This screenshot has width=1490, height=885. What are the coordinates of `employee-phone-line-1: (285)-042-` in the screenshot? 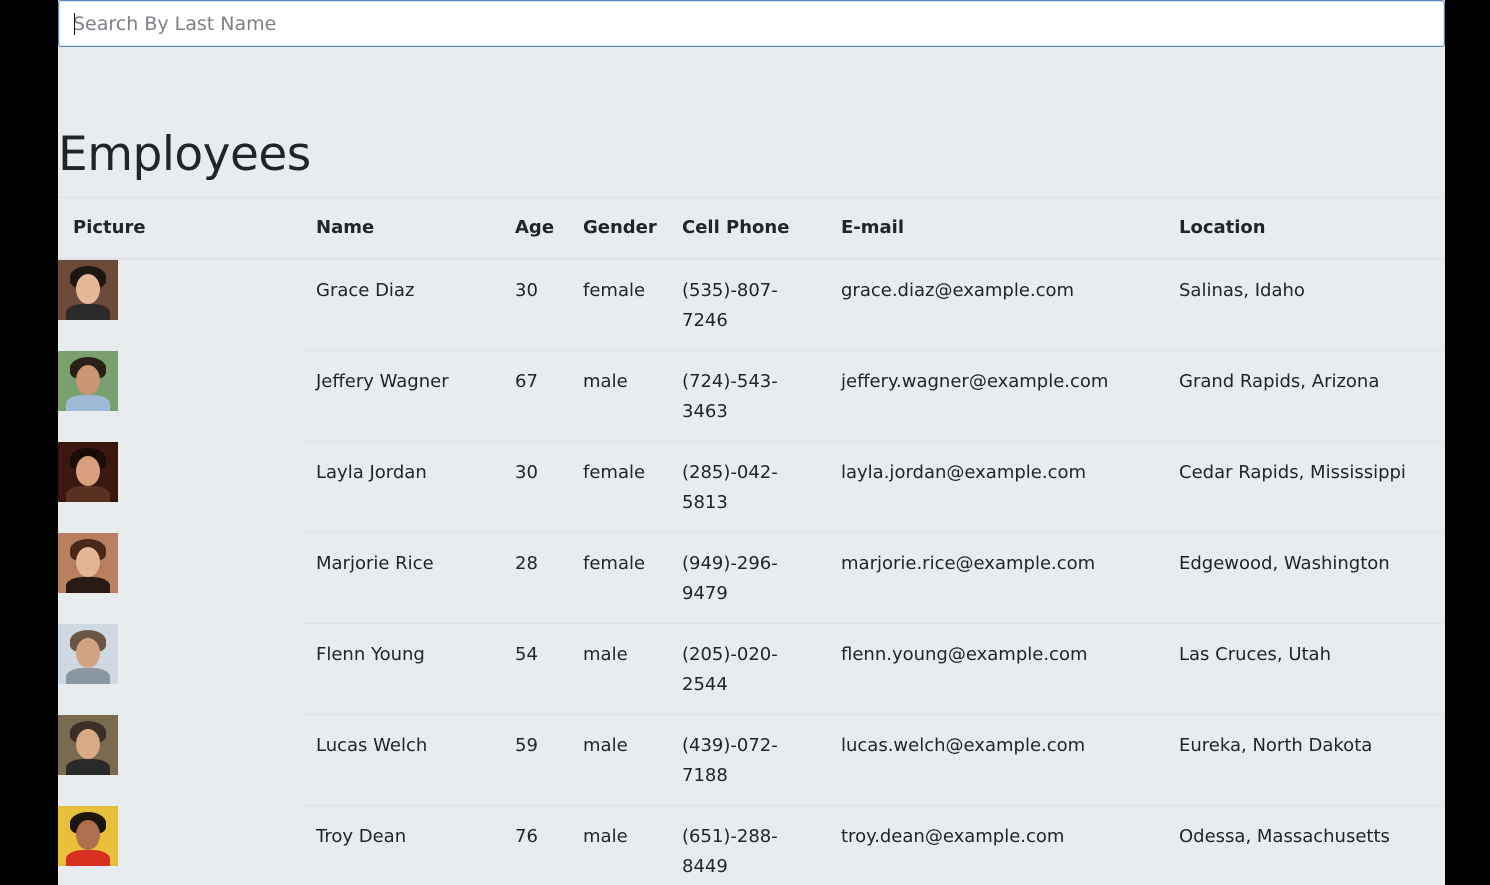 It's located at (730, 472).